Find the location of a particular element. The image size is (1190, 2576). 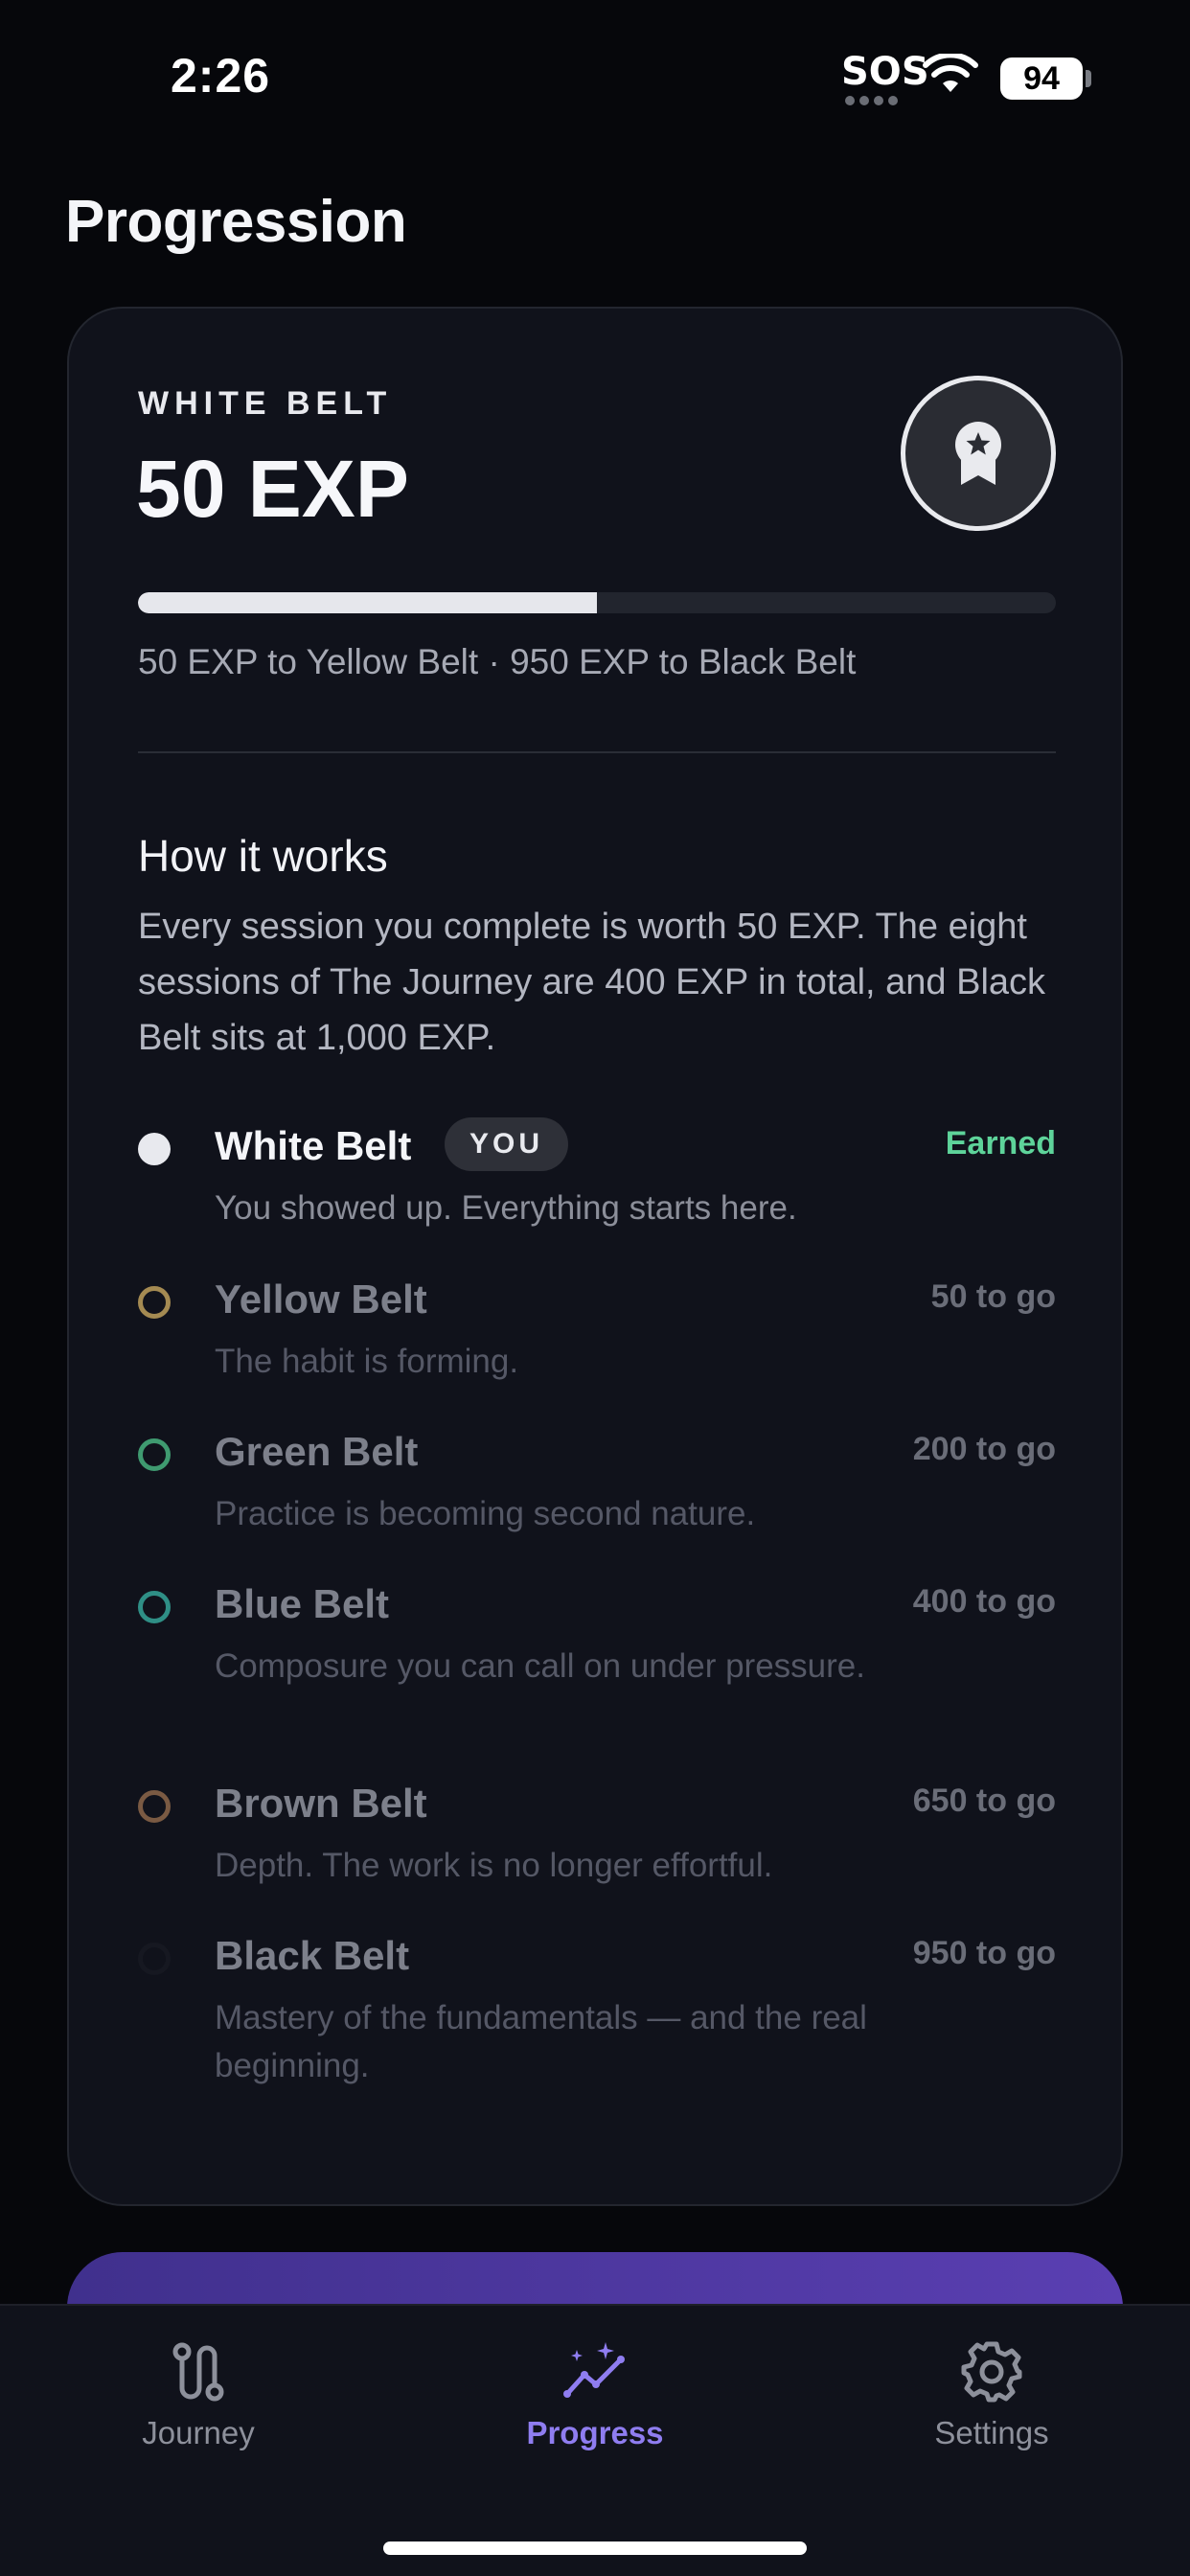

belt-status: 200 to go is located at coordinates (984, 1449).